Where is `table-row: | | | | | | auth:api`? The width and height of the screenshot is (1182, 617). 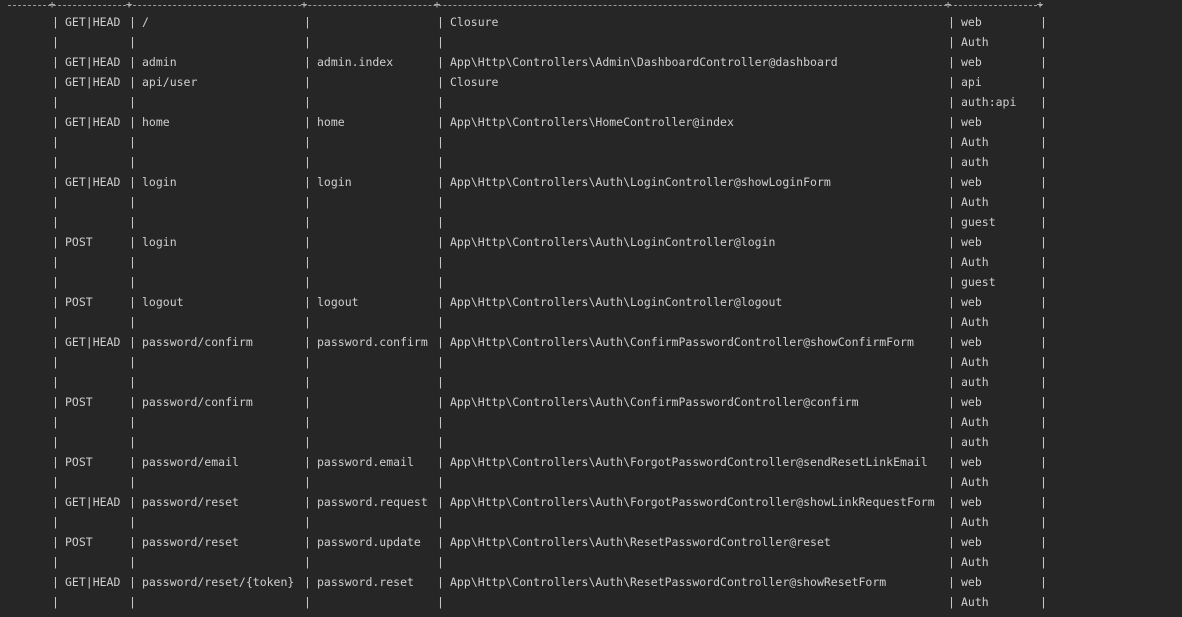 table-row: | | | | | | auth:api is located at coordinates (591, 102).